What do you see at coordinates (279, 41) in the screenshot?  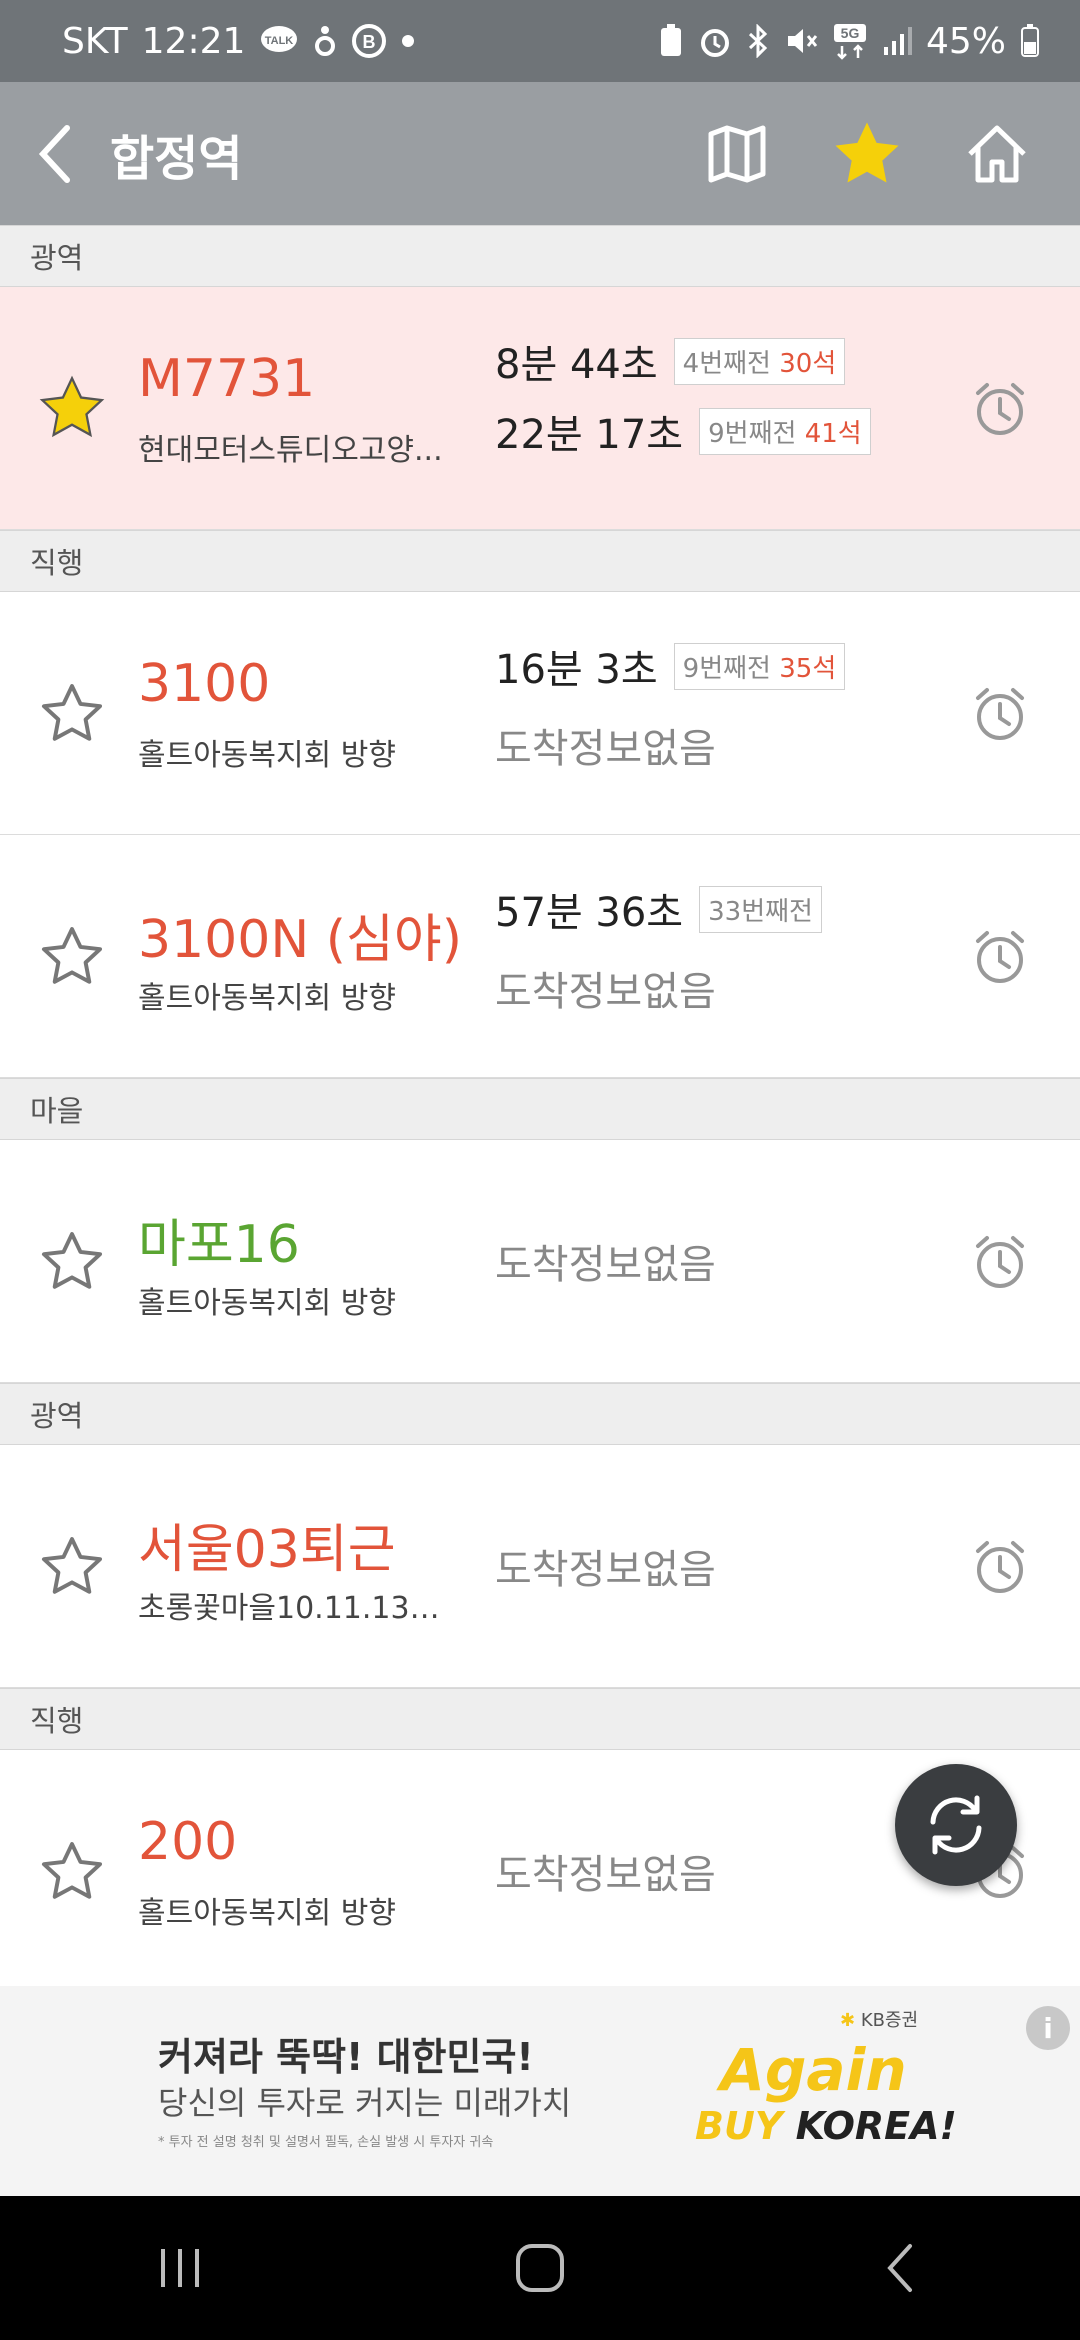 I see `talk-badge-text: TALK` at bounding box center [279, 41].